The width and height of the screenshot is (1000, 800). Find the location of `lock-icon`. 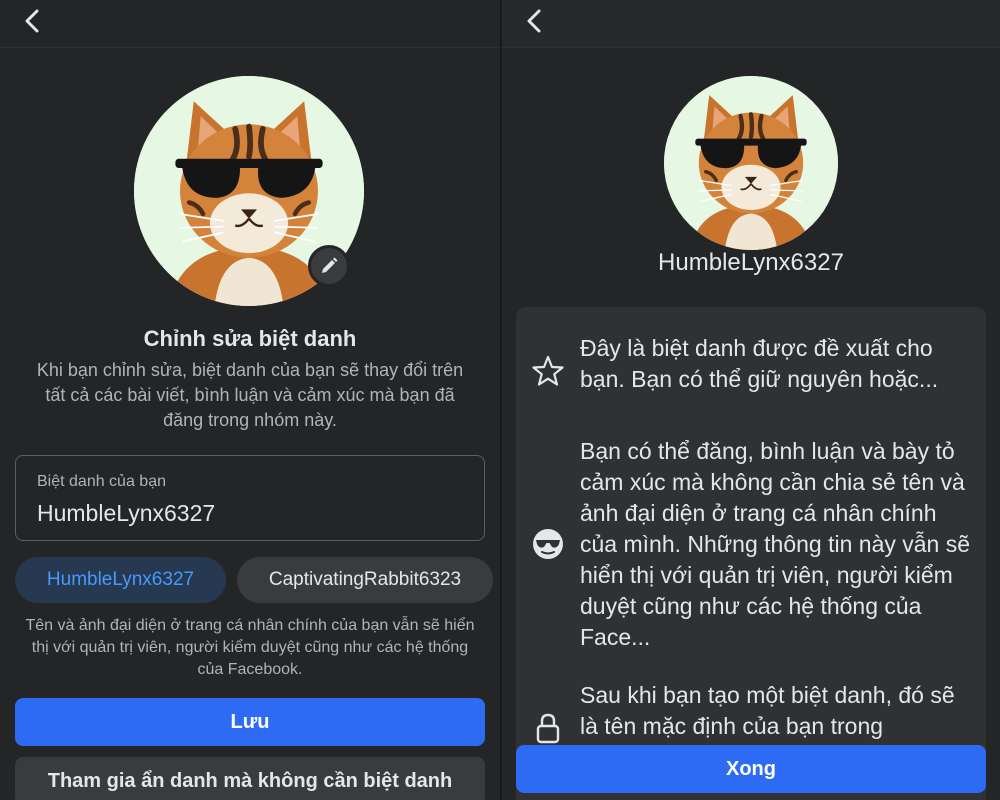

lock-icon is located at coordinates (548, 728).